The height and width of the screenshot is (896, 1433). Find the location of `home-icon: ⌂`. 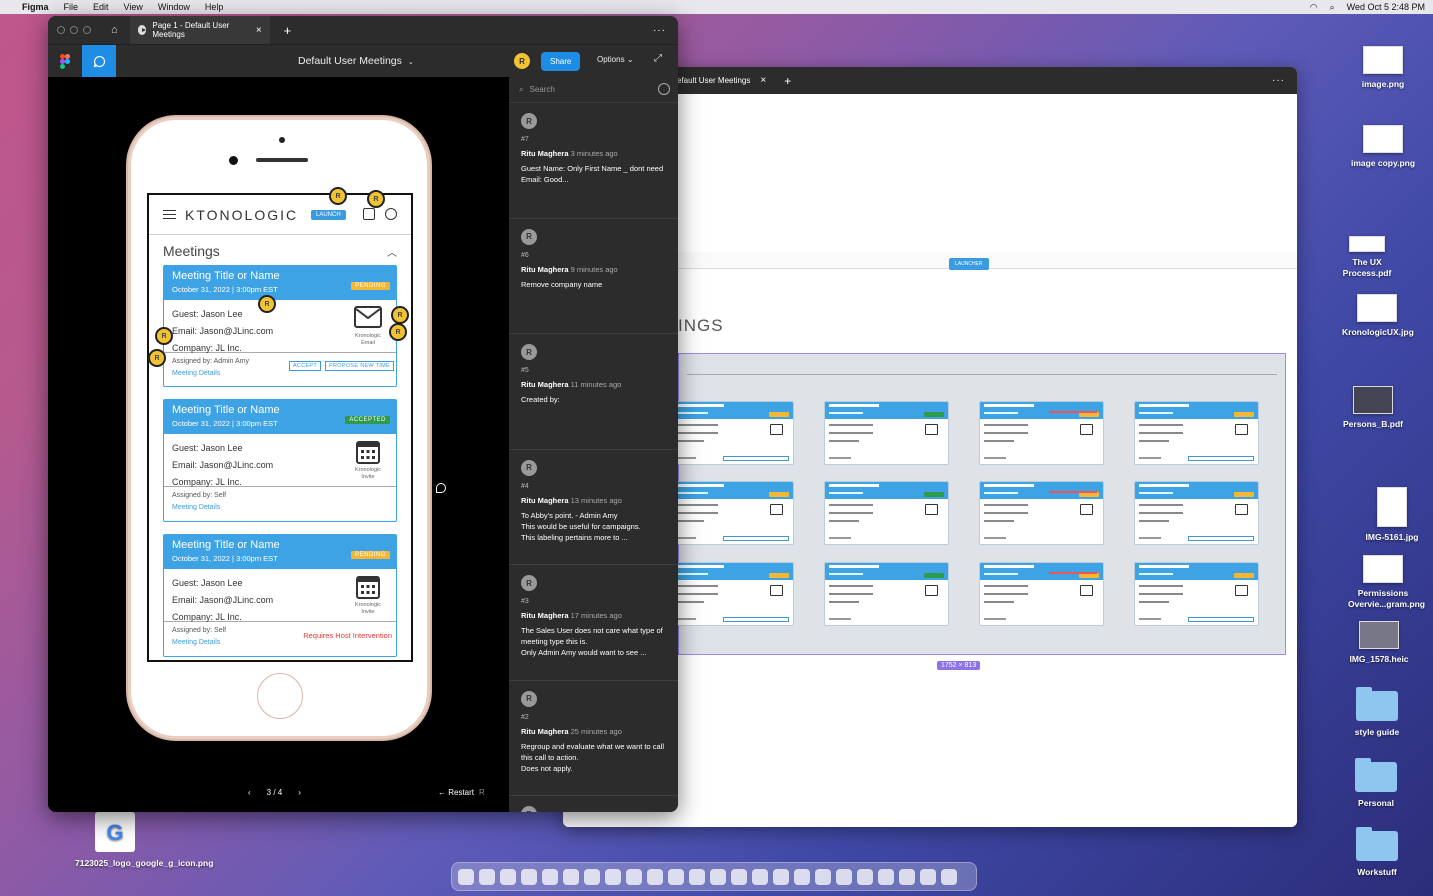

home-icon: ⌂ is located at coordinates (114, 30).